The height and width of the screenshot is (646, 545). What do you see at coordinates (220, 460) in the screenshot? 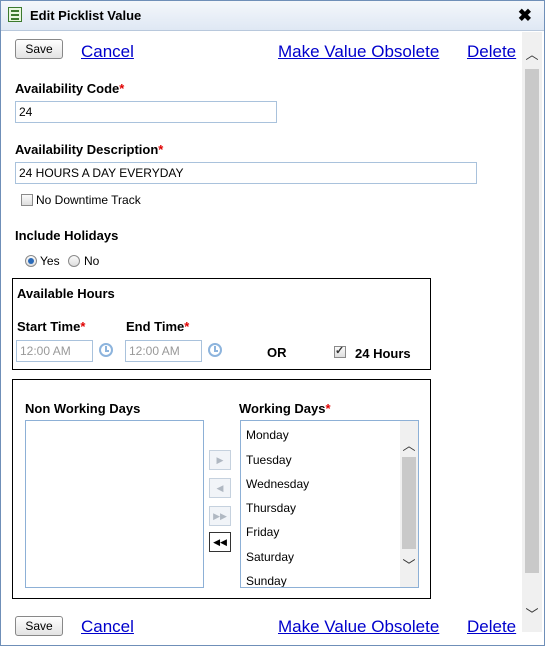
I see `move-right-button: ▶` at bounding box center [220, 460].